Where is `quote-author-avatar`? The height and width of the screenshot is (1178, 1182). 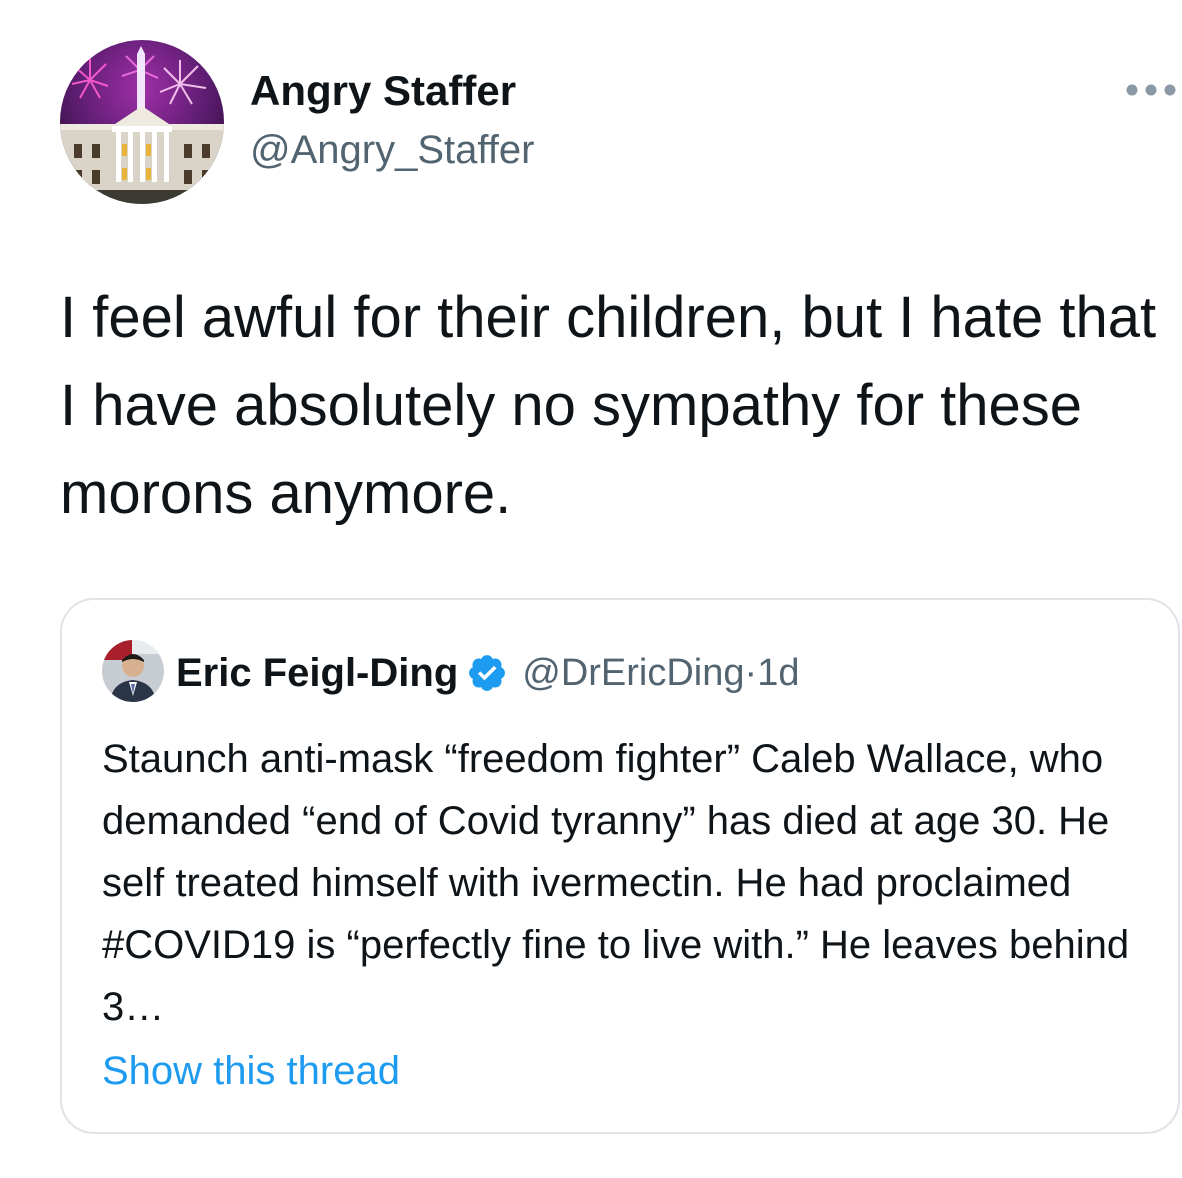 quote-author-avatar is located at coordinates (133, 671).